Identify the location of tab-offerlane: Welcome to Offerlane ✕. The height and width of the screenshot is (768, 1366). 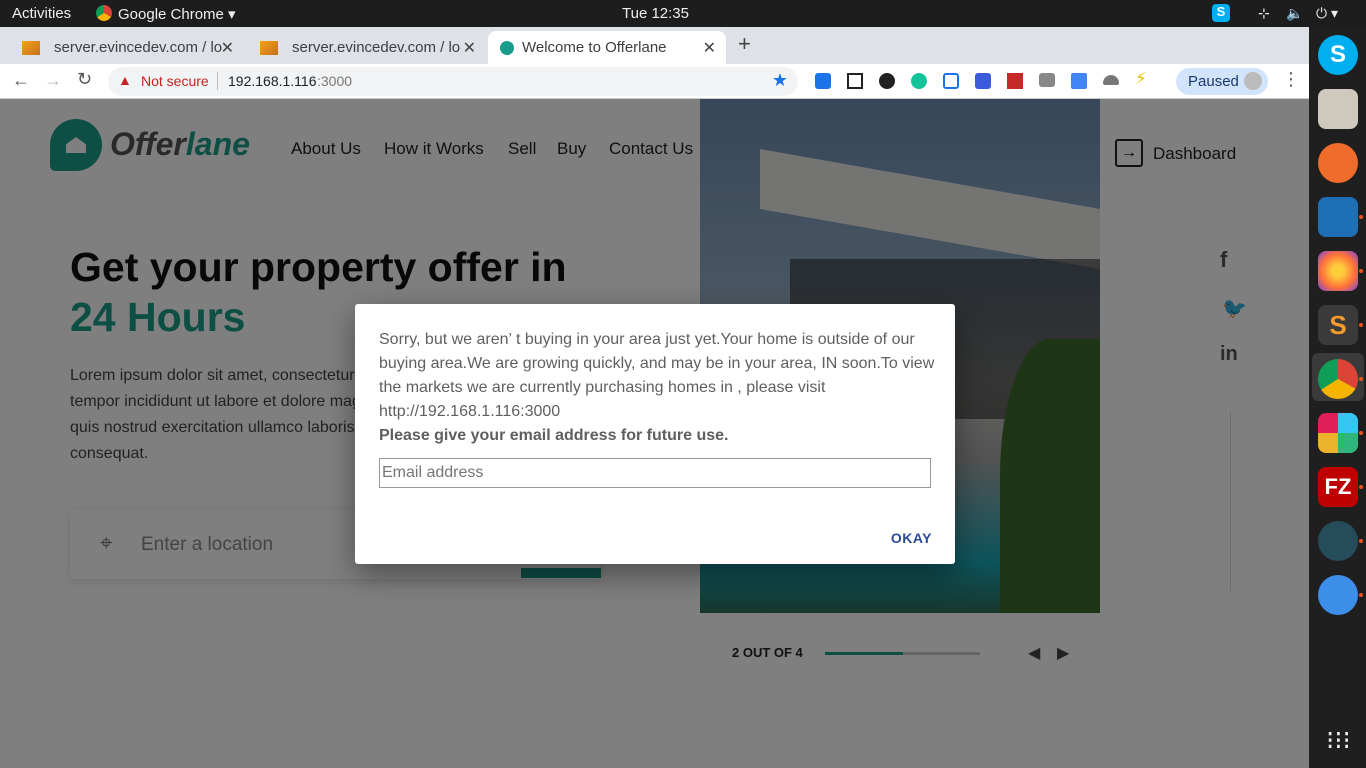
(607, 47).